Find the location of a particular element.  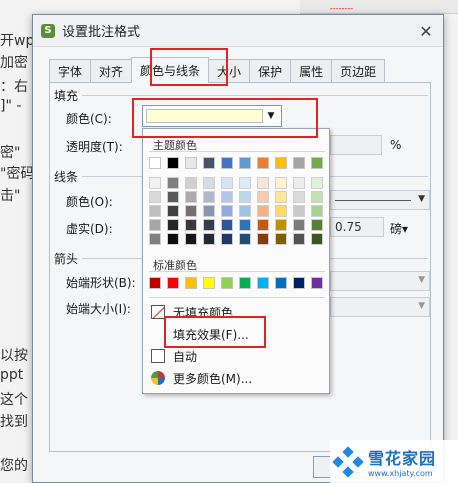

bg-text-line: 击" is located at coordinates (10, 196).